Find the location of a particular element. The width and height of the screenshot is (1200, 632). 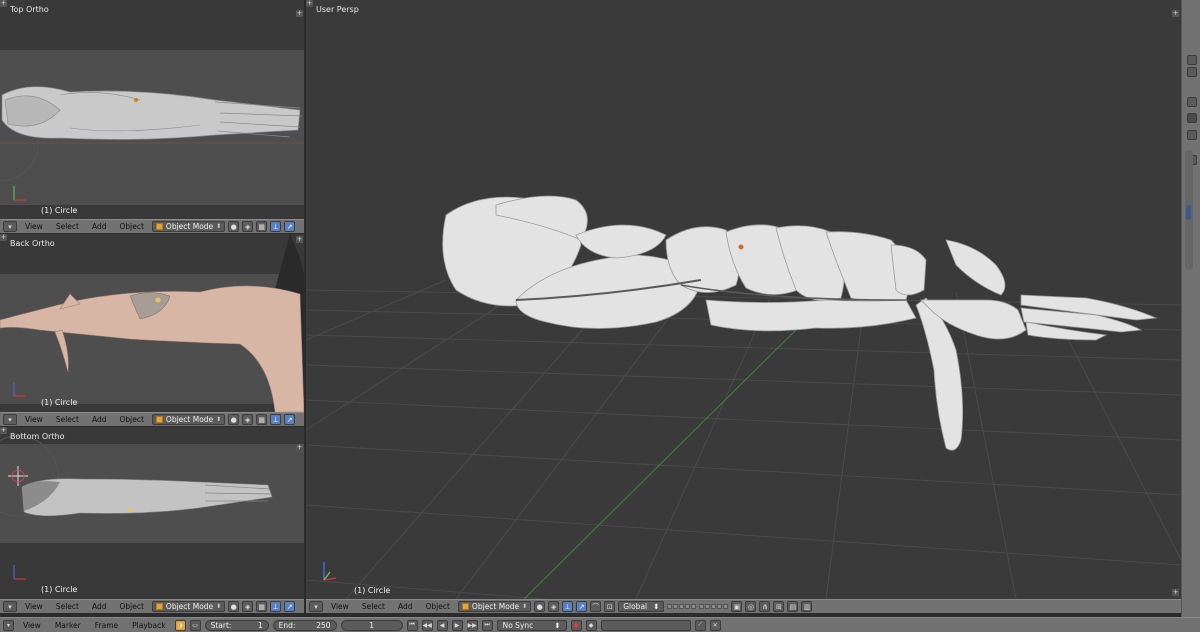

keying-set-field is located at coordinates (645, 625).